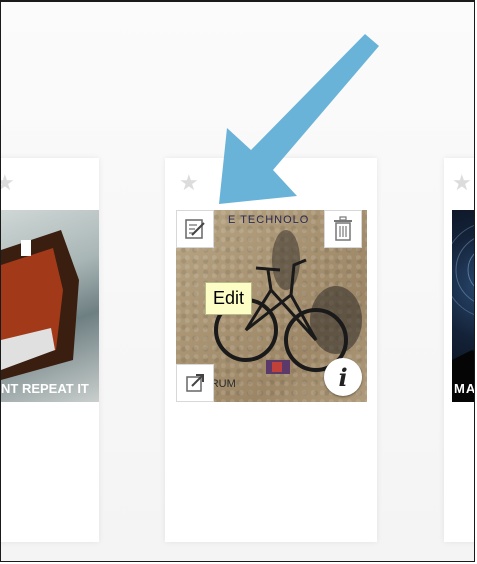  I want to click on annotation-arrow, so click(299, 119).